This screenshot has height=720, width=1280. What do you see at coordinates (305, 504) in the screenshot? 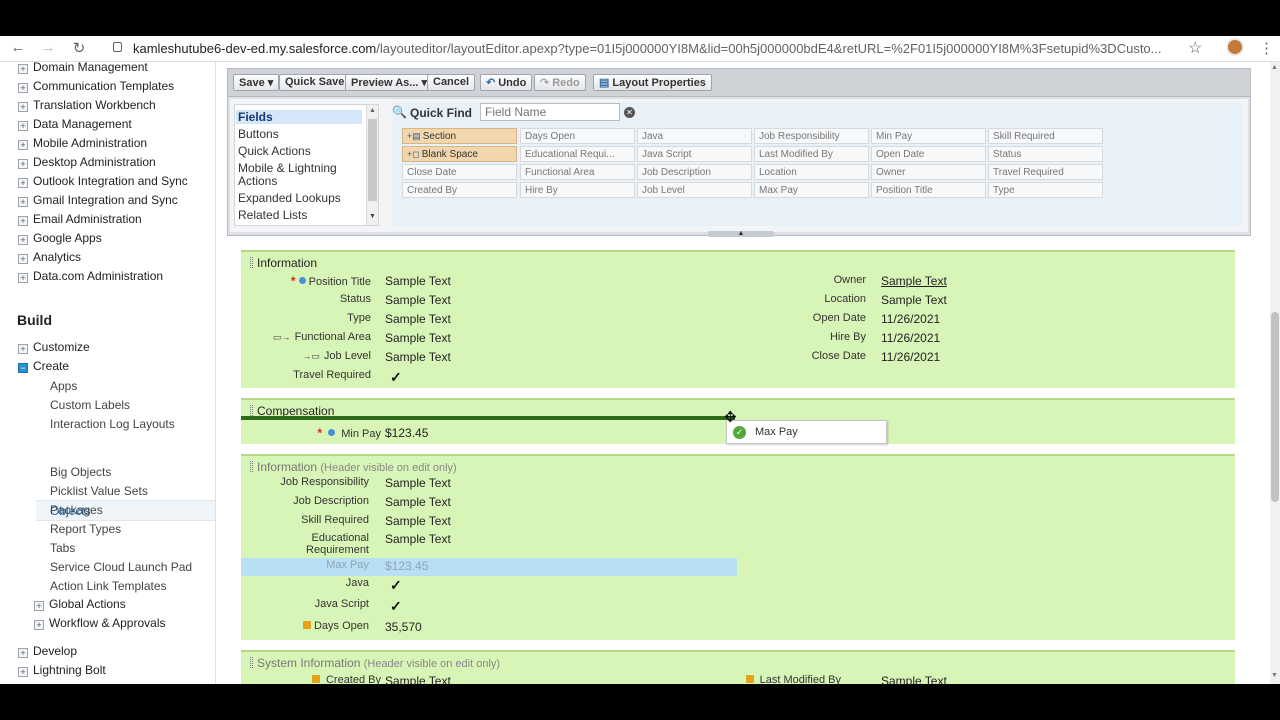
I see `field-row: Job Description` at bounding box center [305, 504].